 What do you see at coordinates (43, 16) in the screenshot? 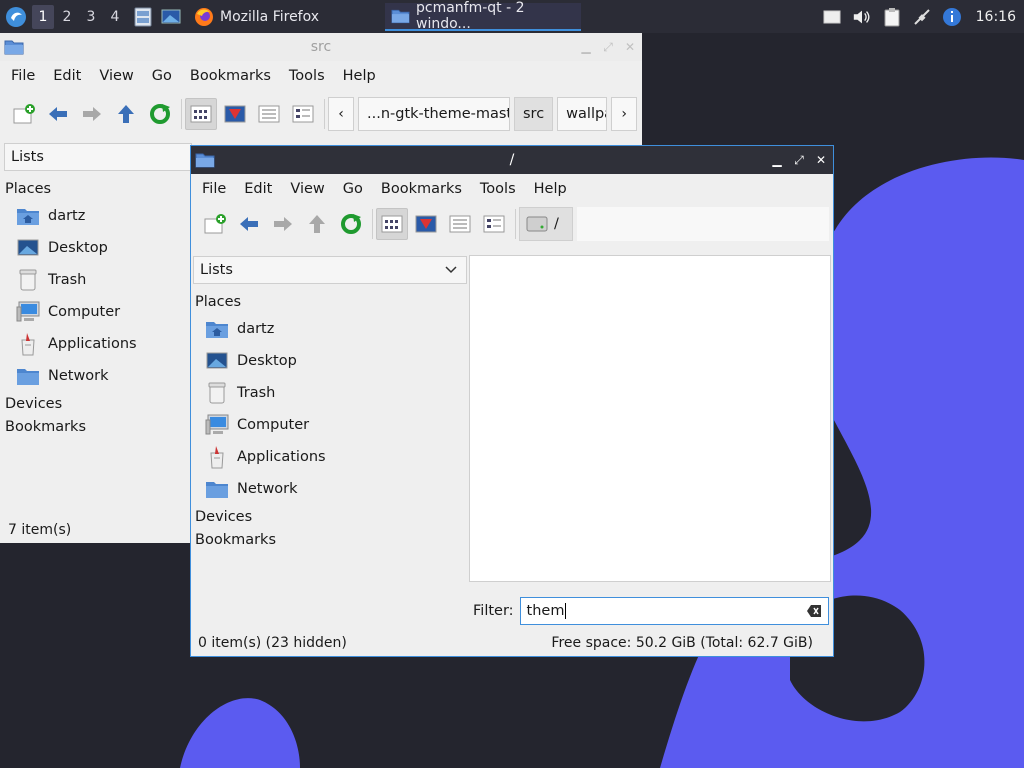
I see `workspace-1: 1` at bounding box center [43, 16].